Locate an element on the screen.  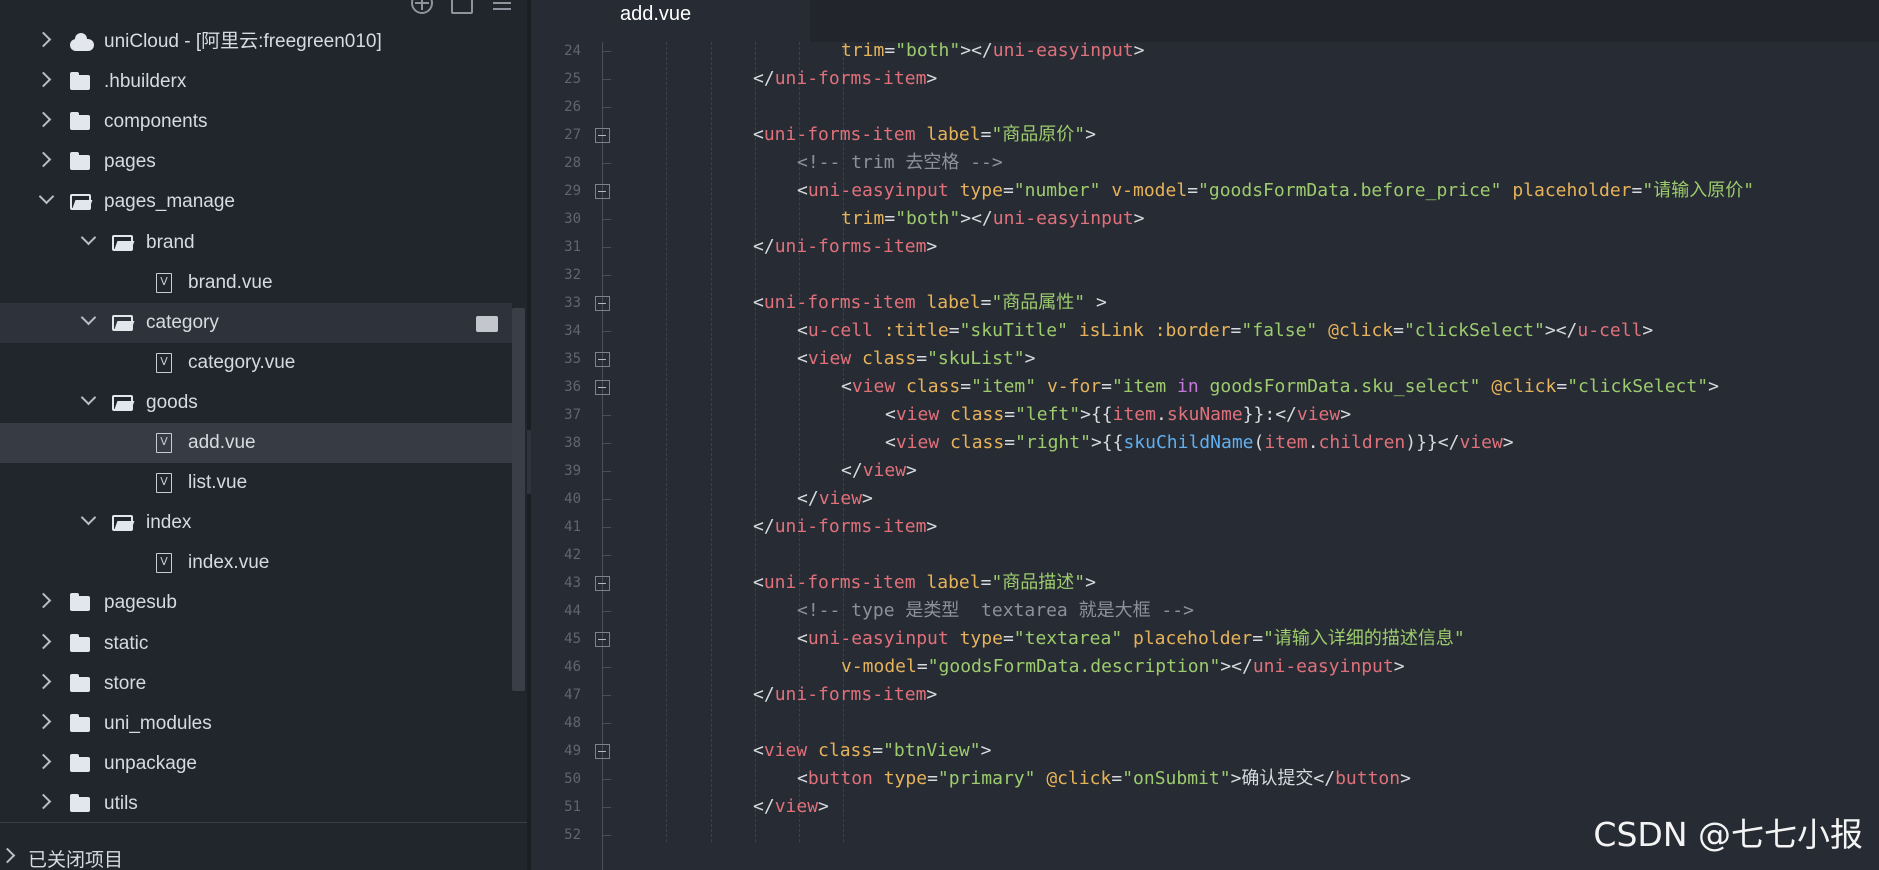
tree-item: Vadd.vue is located at coordinates (256, 443).